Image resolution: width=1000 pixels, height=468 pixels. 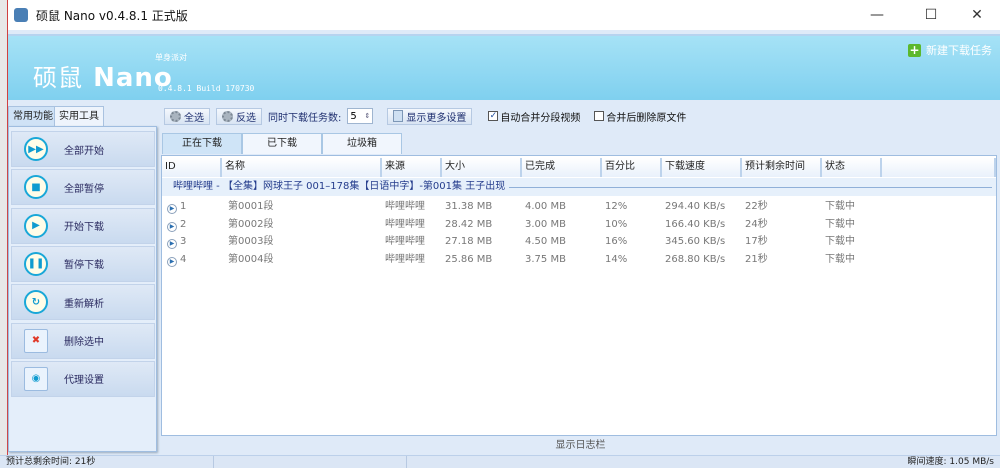 What do you see at coordinates (83, 225) in the screenshot?
I see `action-button-play: ▶ 开始下载` at bounding box center [83, 225].